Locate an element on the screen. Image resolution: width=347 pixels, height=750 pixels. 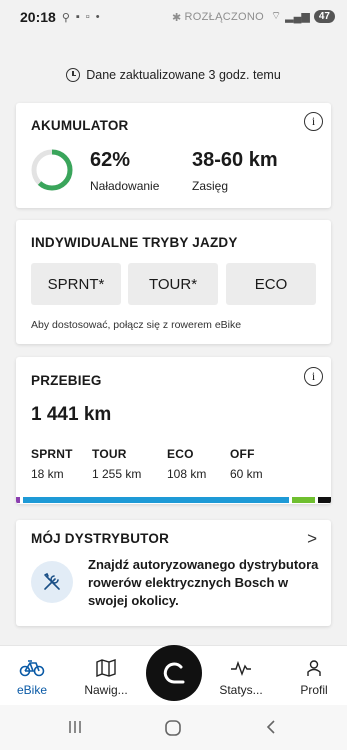
charge-value: 62% is located at coordinates (110, 160).